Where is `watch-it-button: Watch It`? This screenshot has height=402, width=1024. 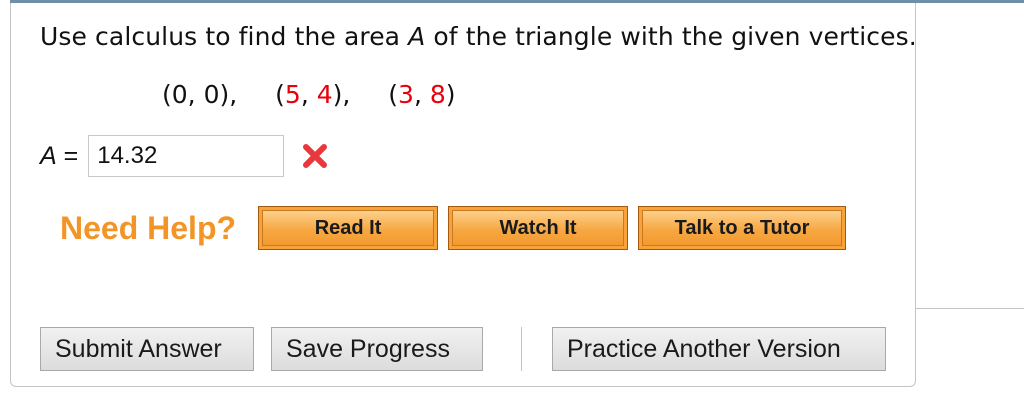 watch-it-button: Watch It is located at coordinates (538, 228).